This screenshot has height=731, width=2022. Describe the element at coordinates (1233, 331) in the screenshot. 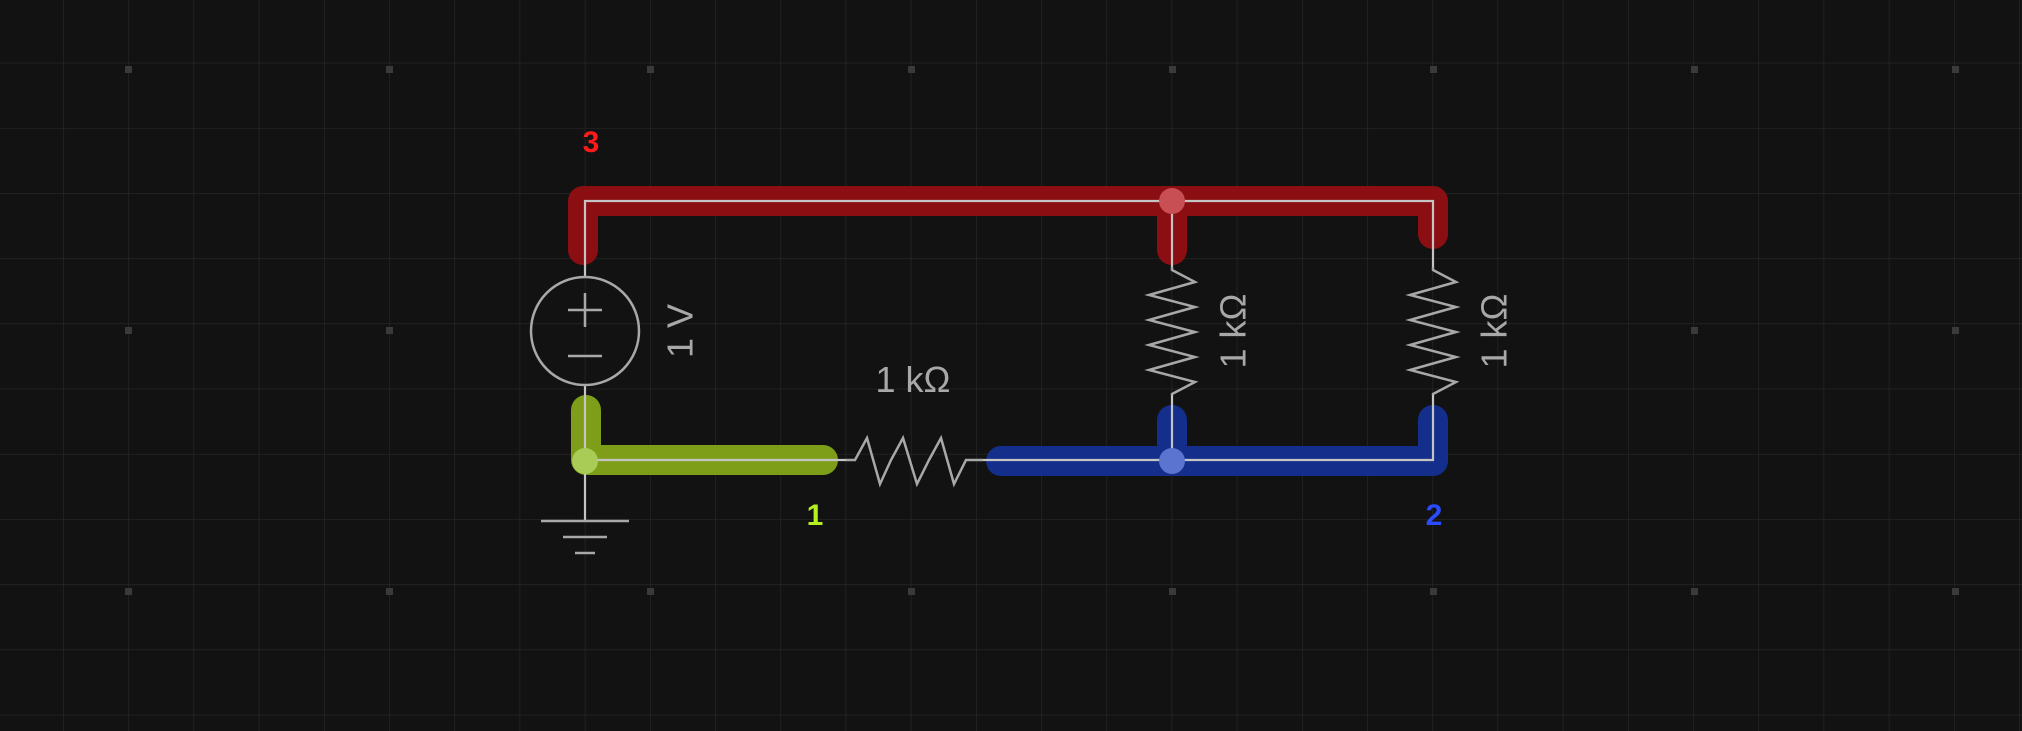

I see `resistor-mid-label: 1 kΩ` at that location.